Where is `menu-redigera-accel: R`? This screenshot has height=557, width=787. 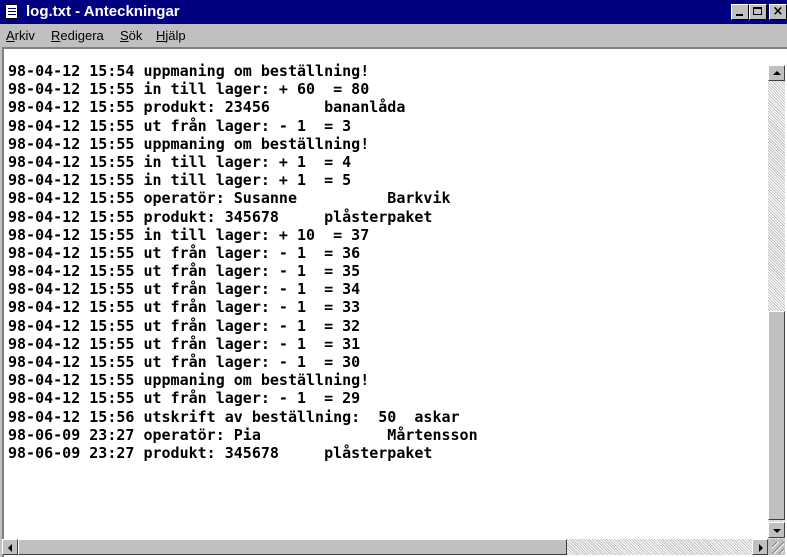
menu-redigera-accel: R is located at coordinates (56, 35).